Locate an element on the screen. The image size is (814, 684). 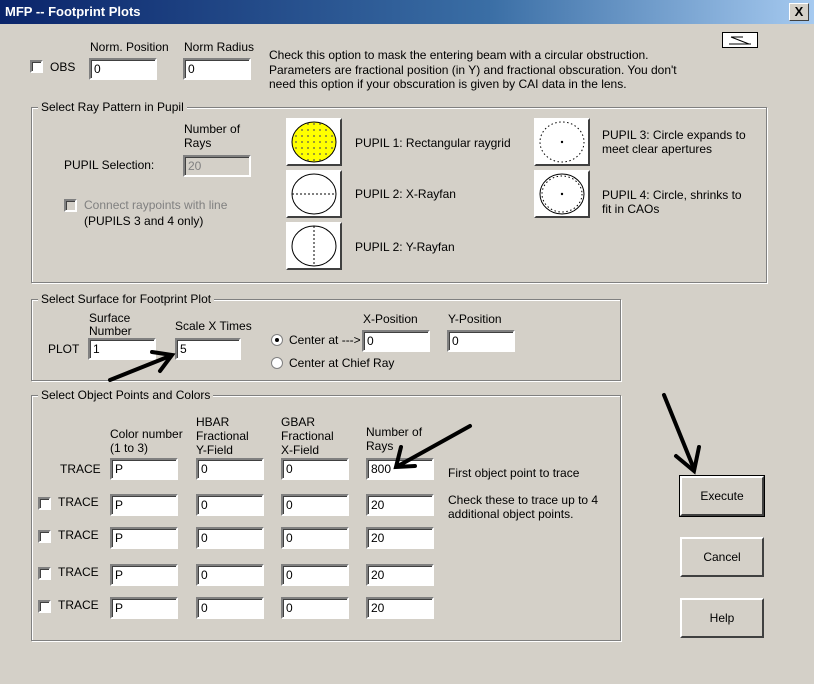
trace-2-checkbox is located at coordinates (44, 503).